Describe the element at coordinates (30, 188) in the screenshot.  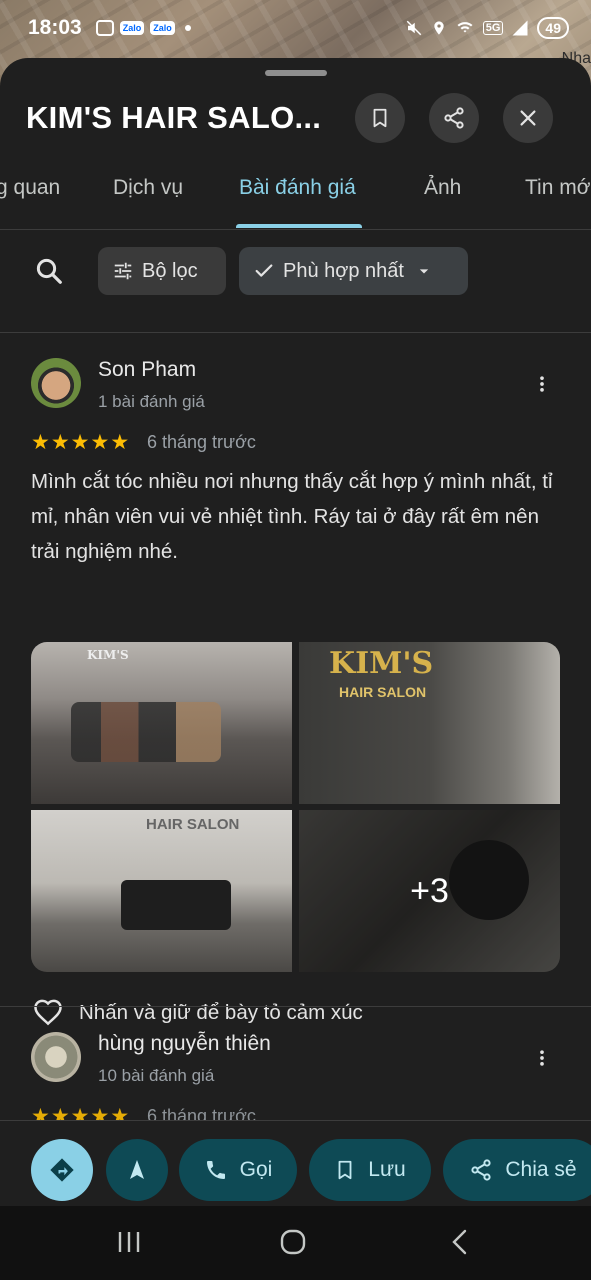
I see `tab-overview: g quan` at that location.